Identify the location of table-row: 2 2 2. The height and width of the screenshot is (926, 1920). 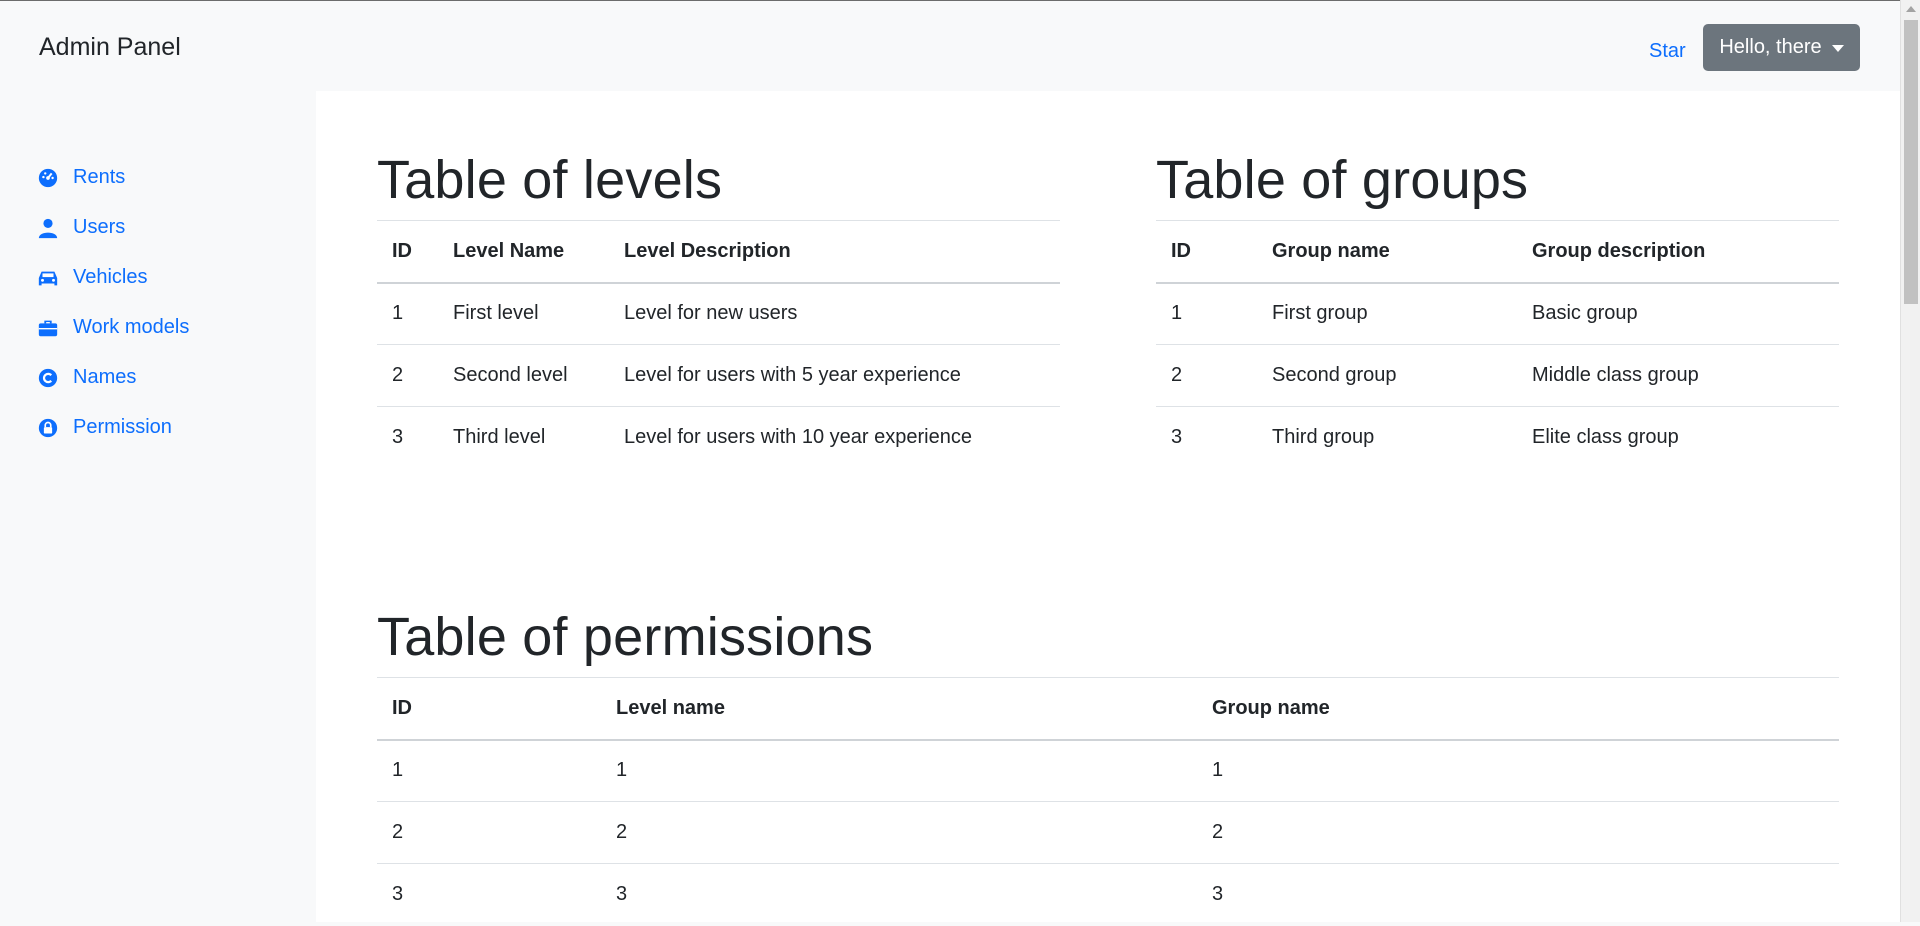
(1108, 832).